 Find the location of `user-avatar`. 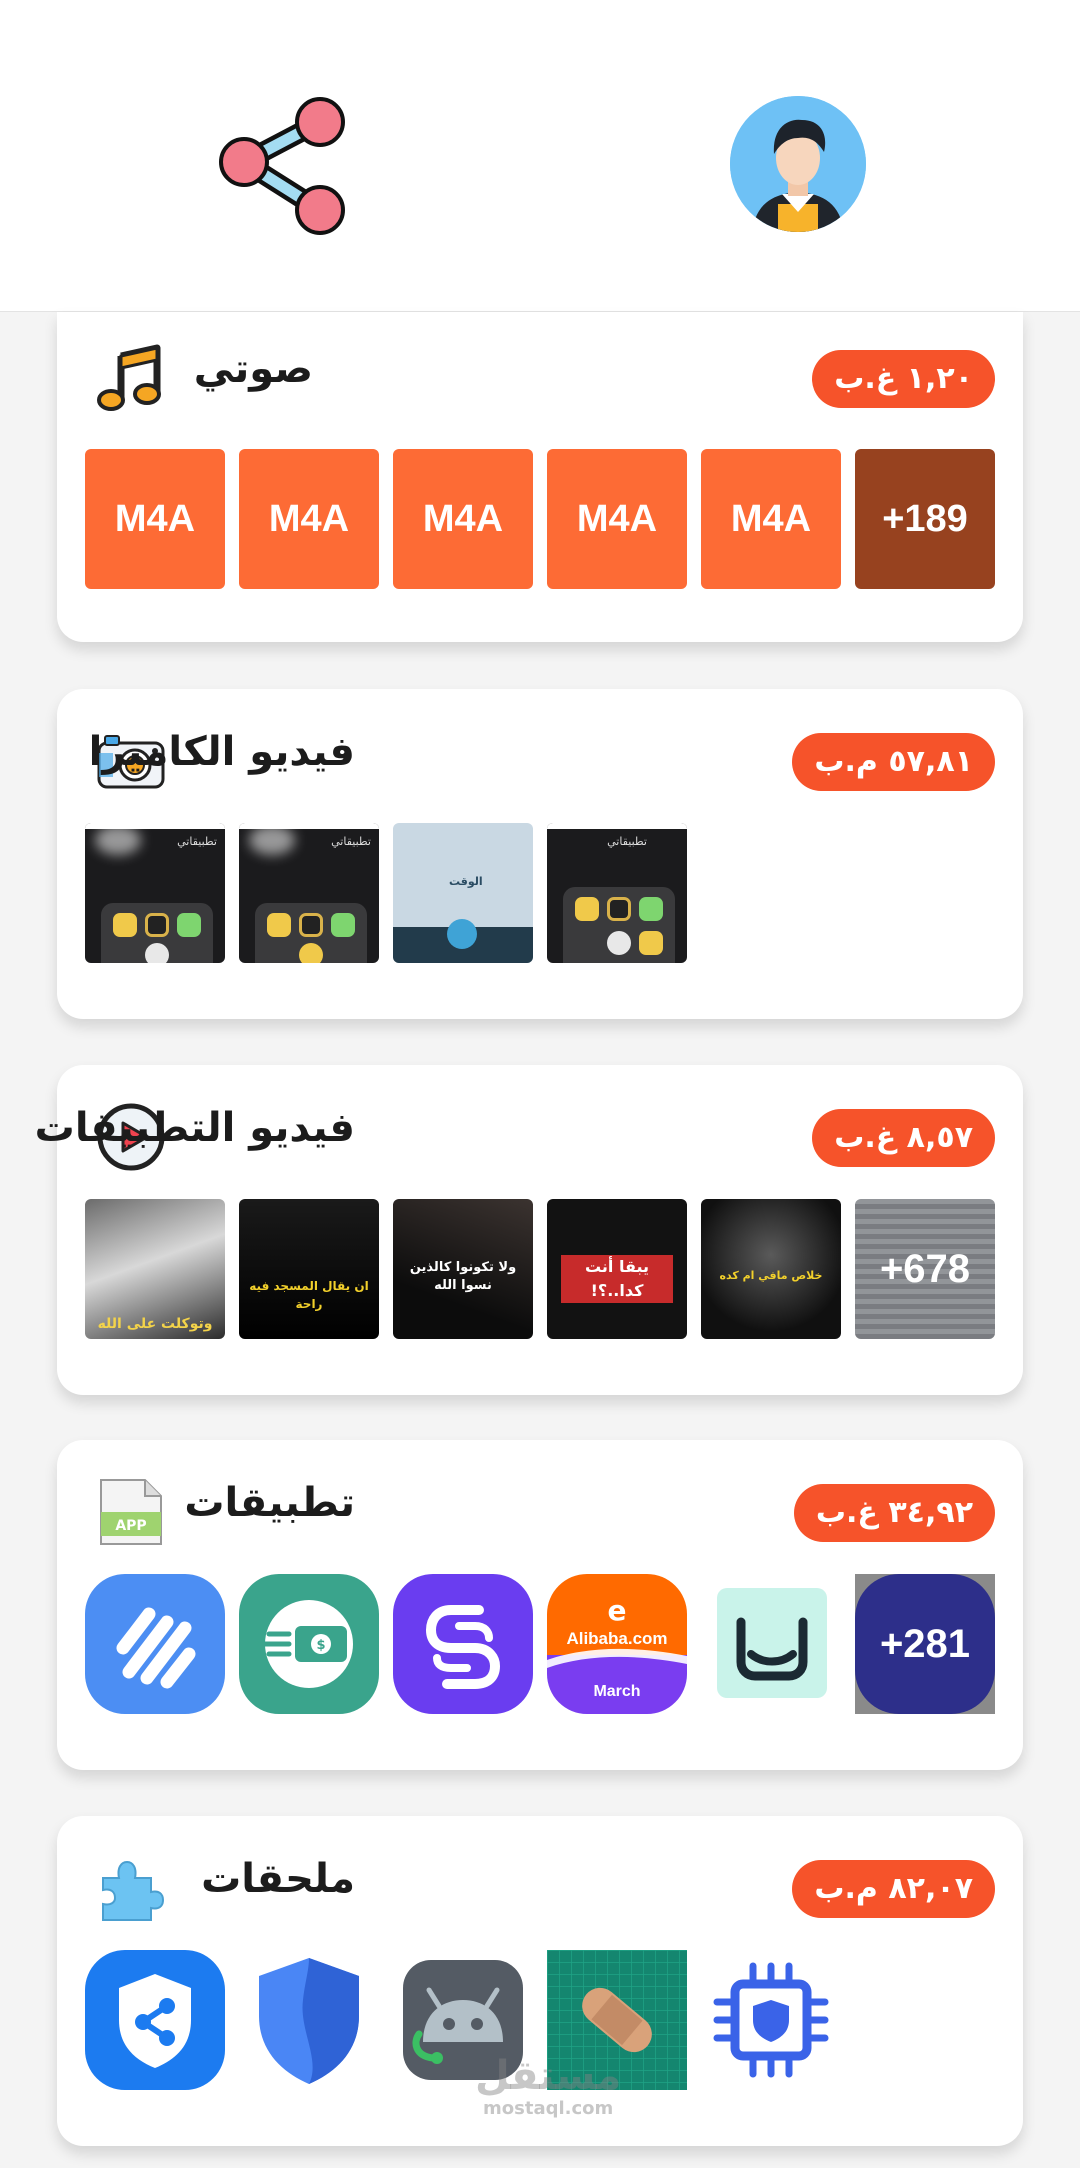

user-avatar is located at coordinates (798, 164).